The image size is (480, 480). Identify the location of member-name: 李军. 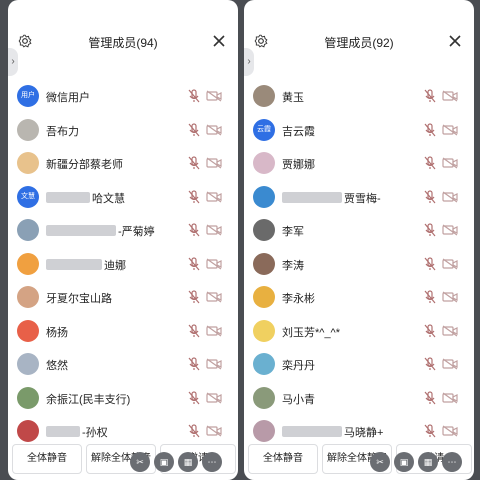
(293, 232).